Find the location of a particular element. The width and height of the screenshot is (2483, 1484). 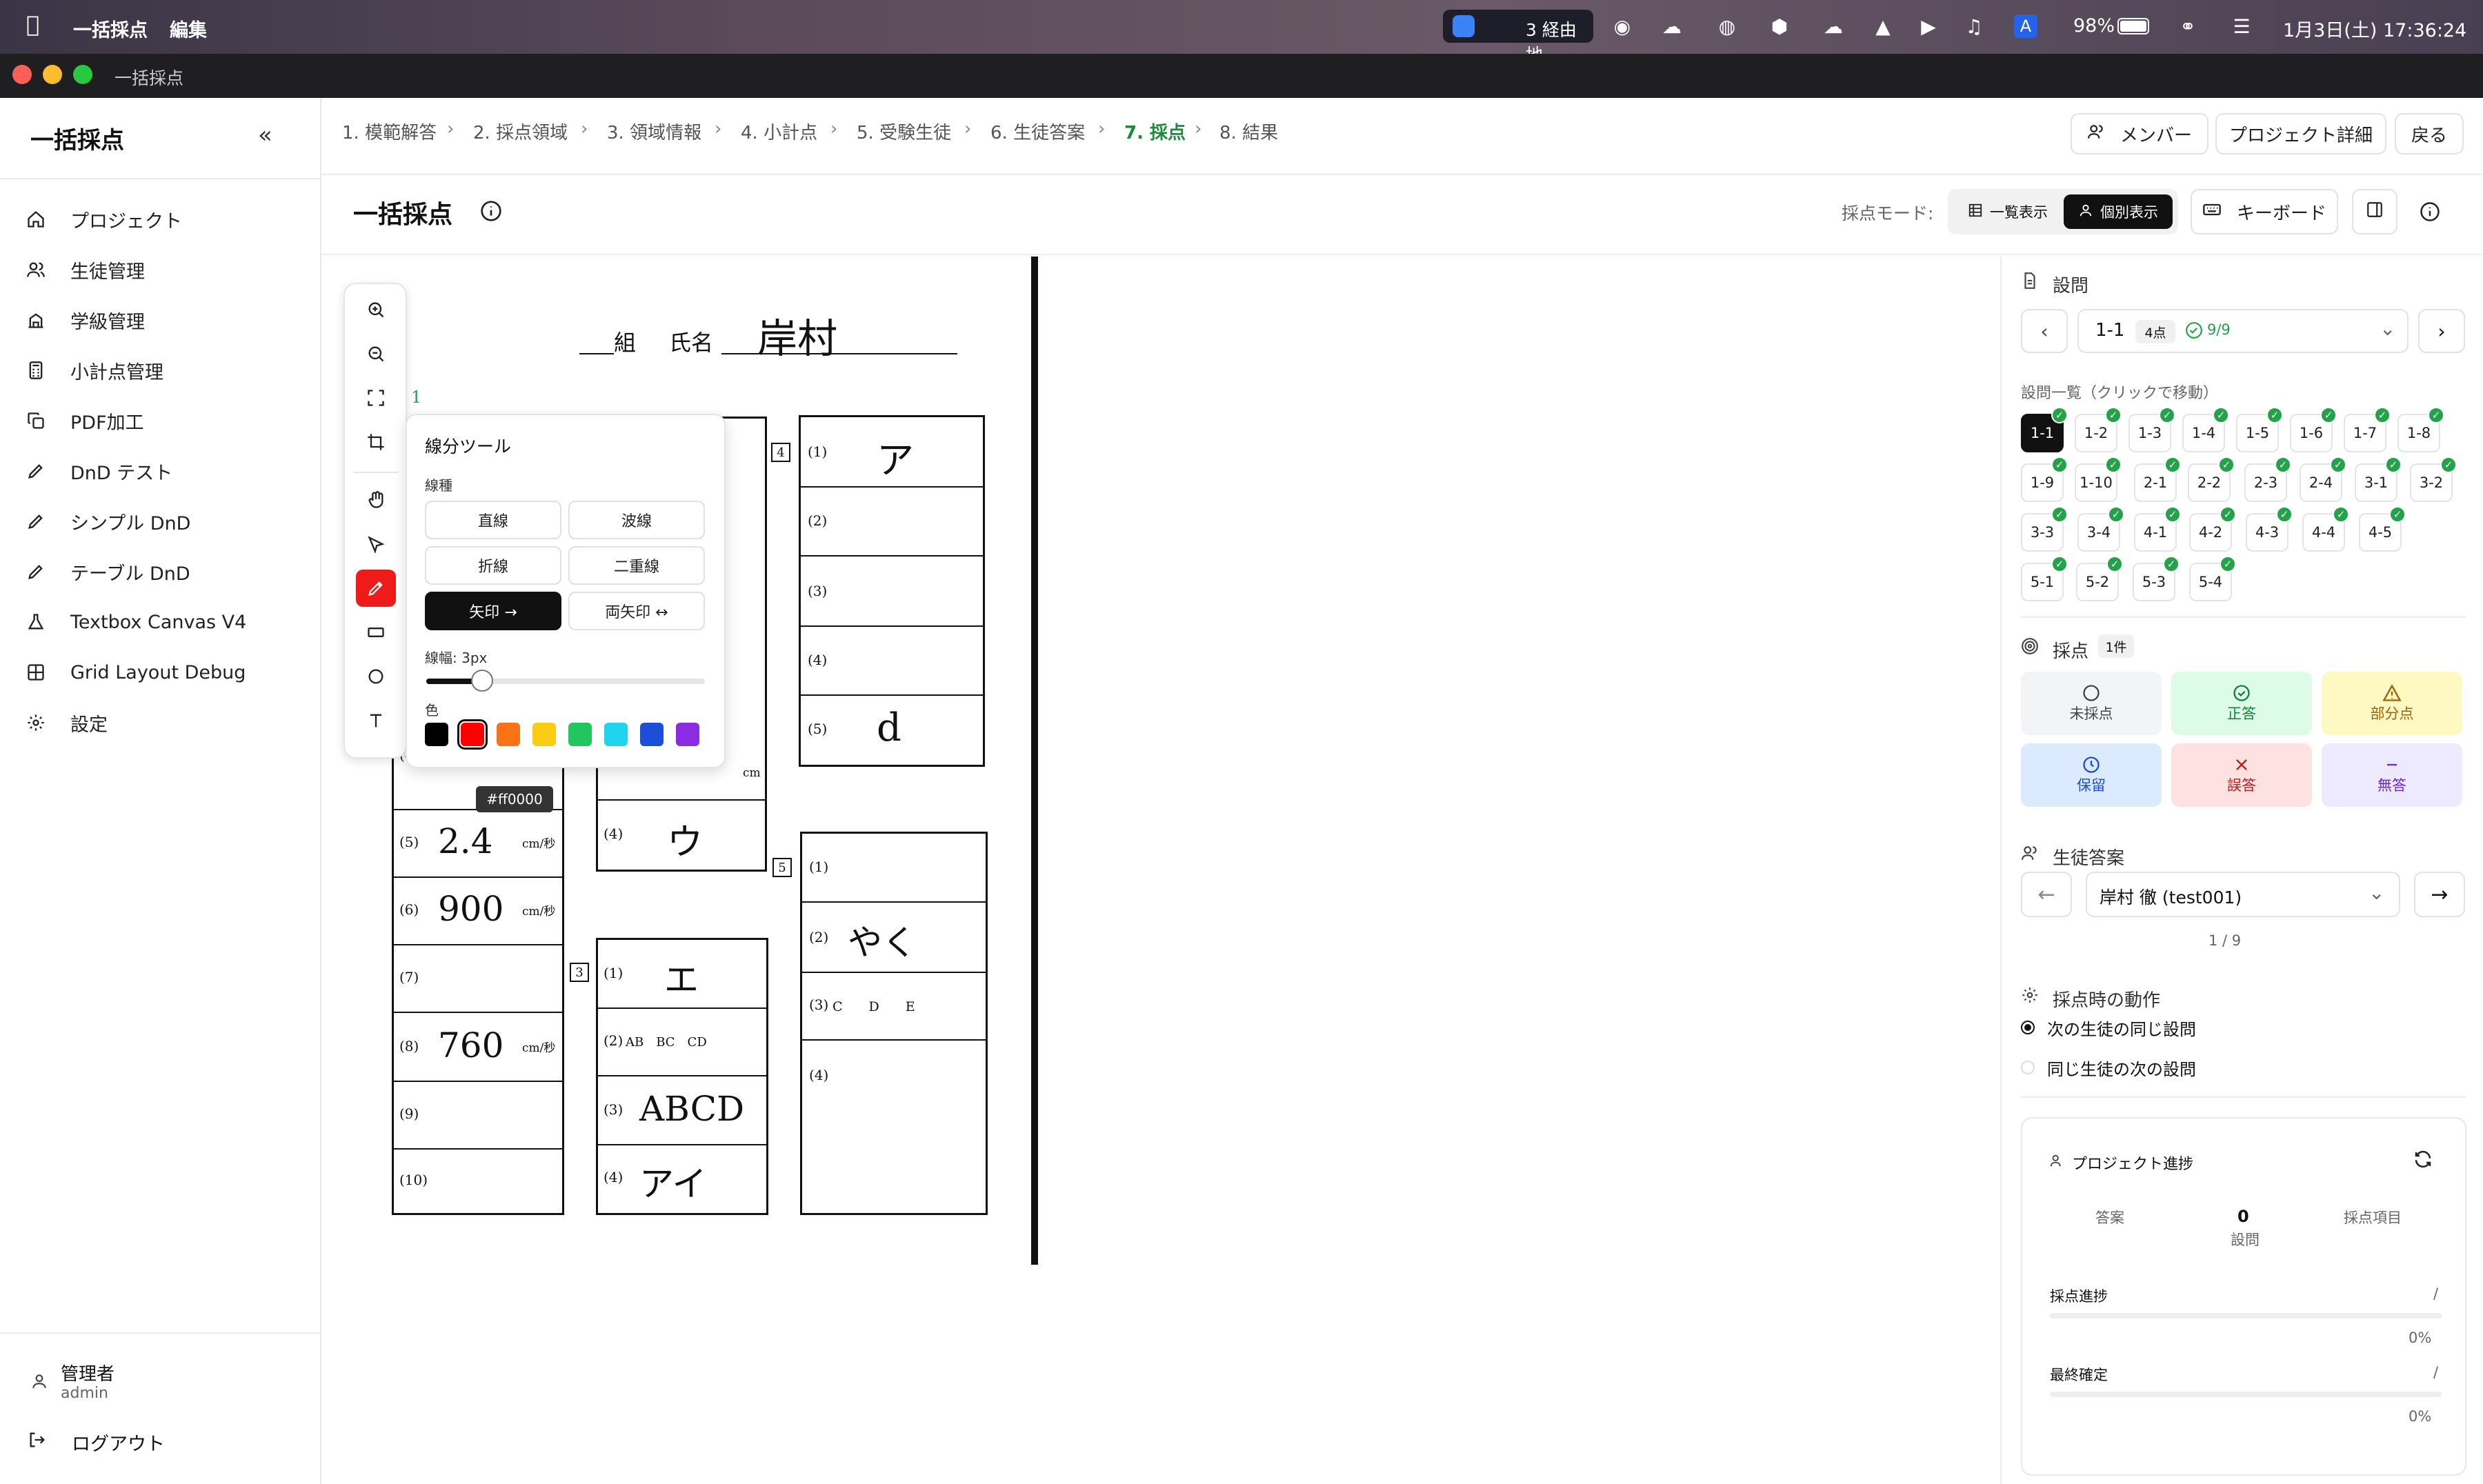

minimize-window-button is located at coordinates (53, 75).